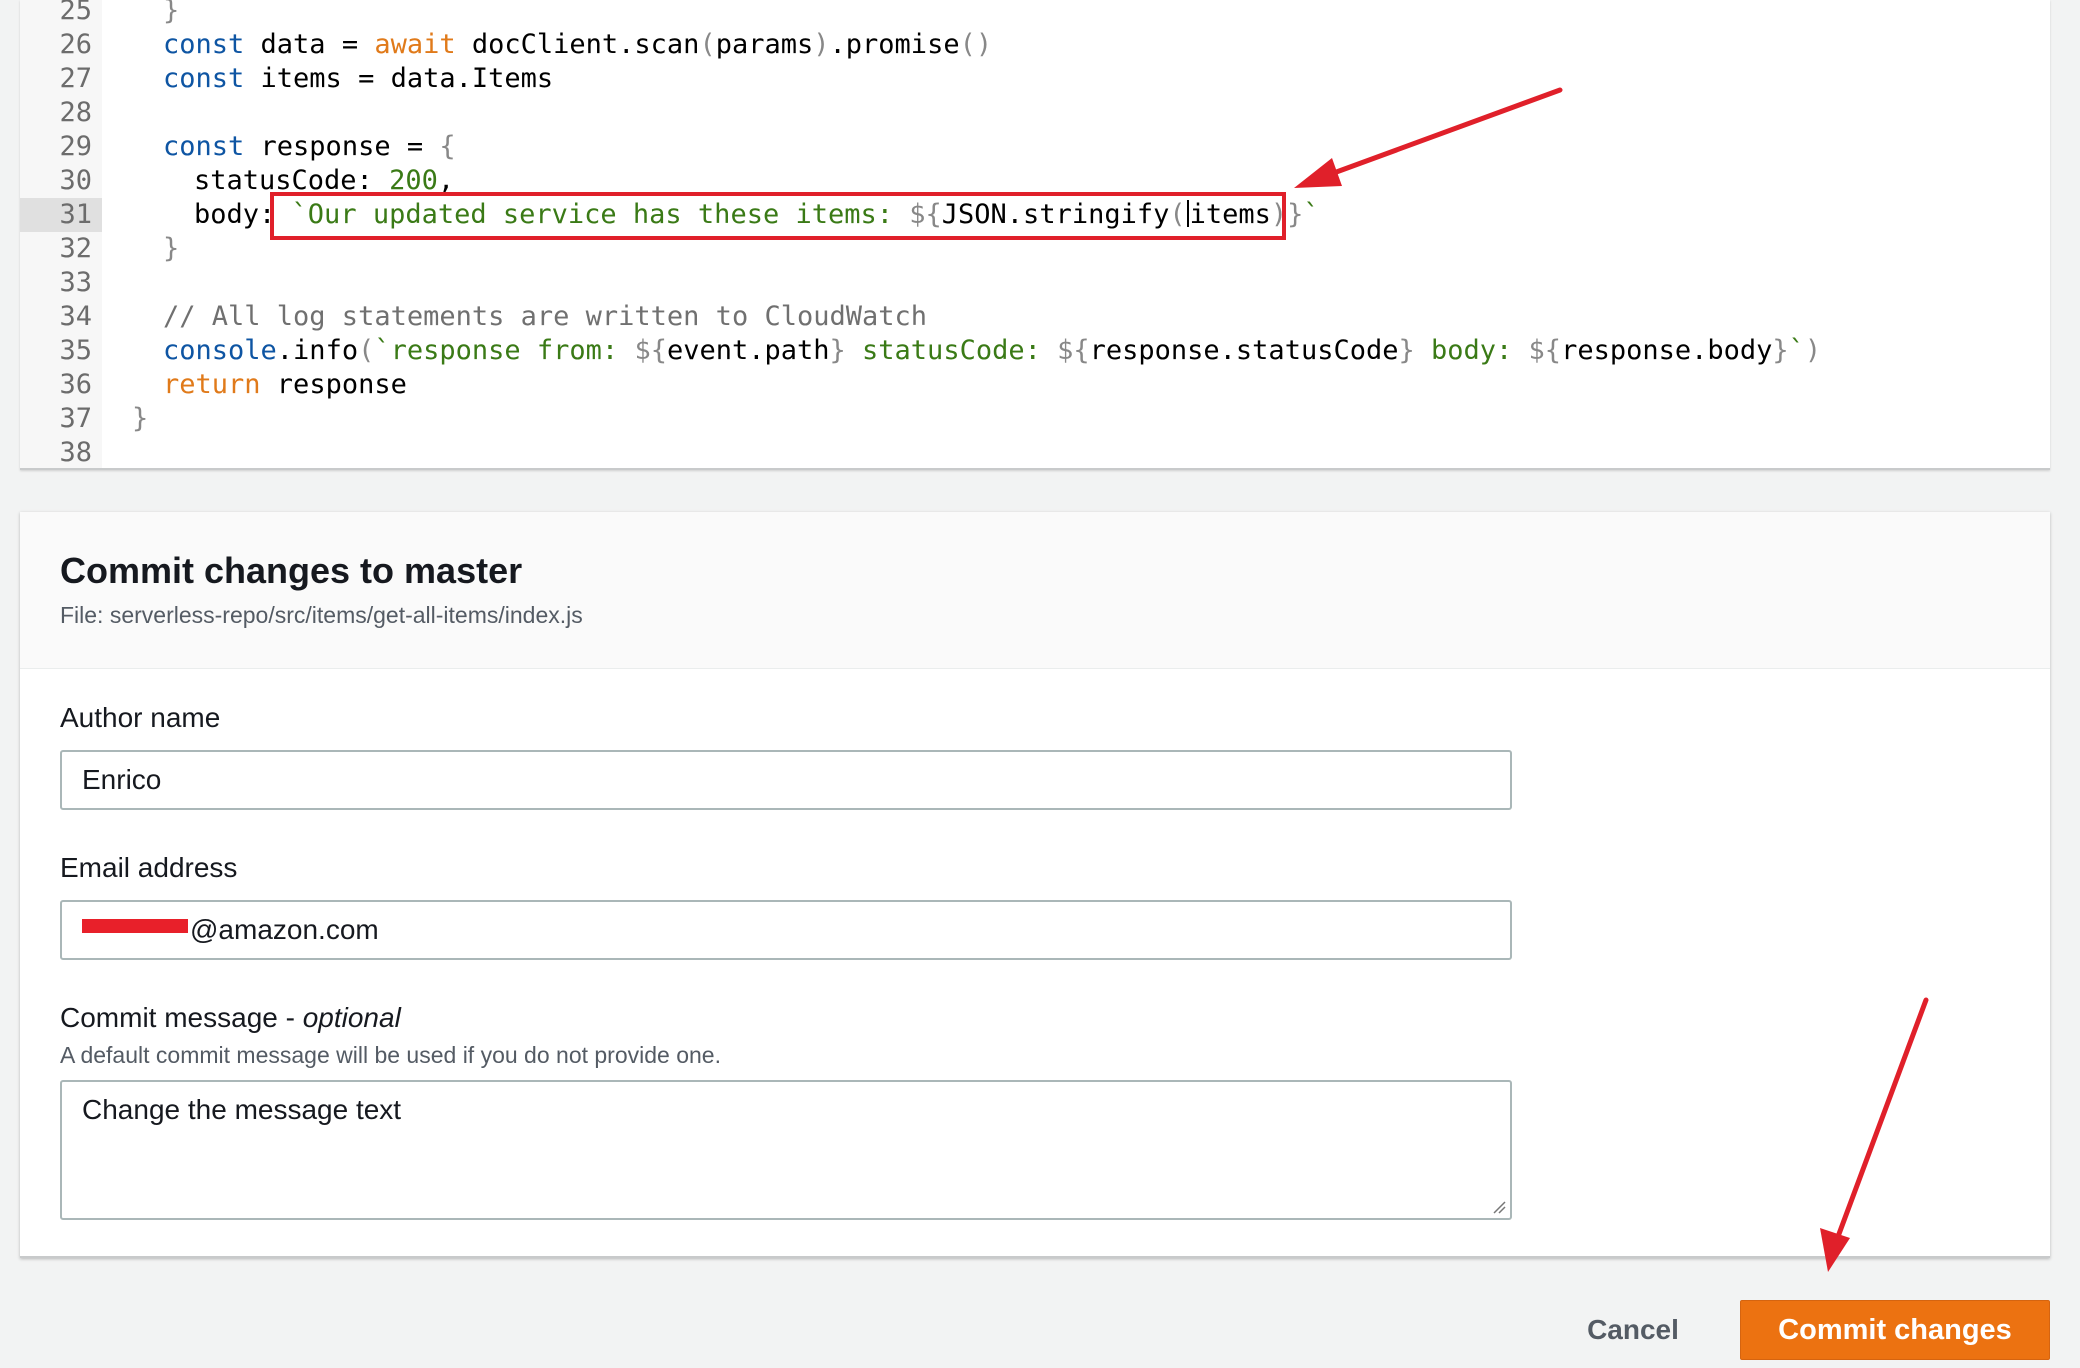 The image size is (2080, 1368). I want to click on line-number: 31, so click(75, 214).